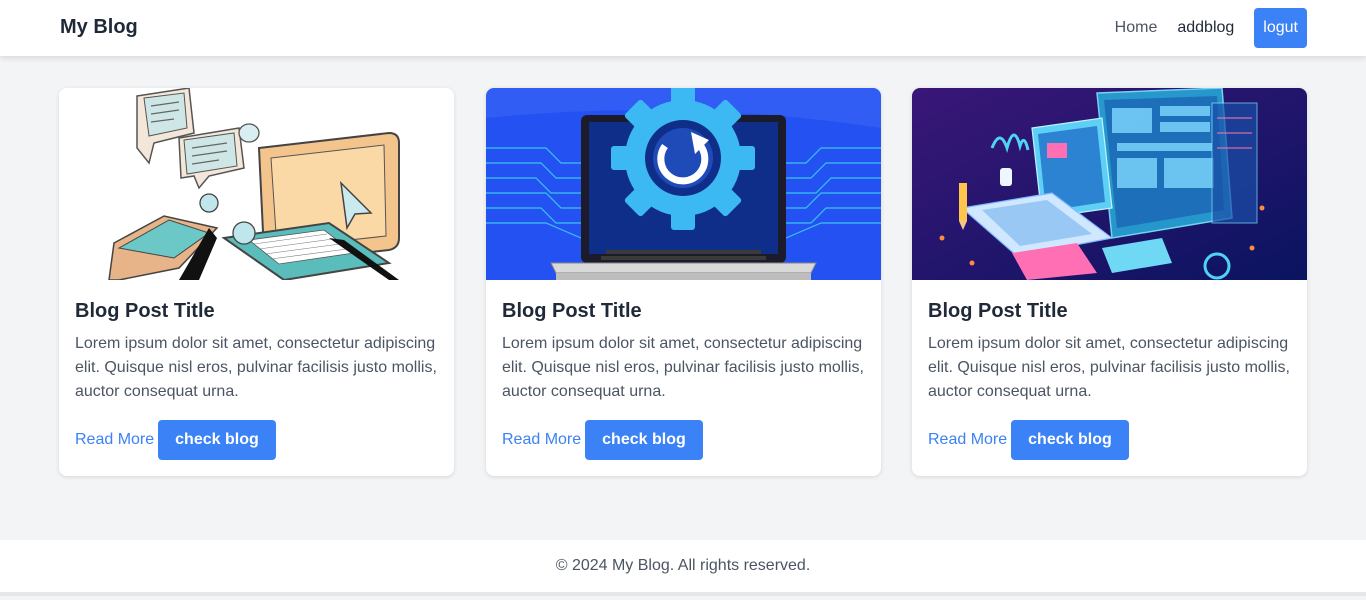 This screenshot has width=1366, height=600. What do you see at coordinates (256, 184) in the screenshot?
I see `laptop-chat-illustration-icon` at bounding box center [256, 184].